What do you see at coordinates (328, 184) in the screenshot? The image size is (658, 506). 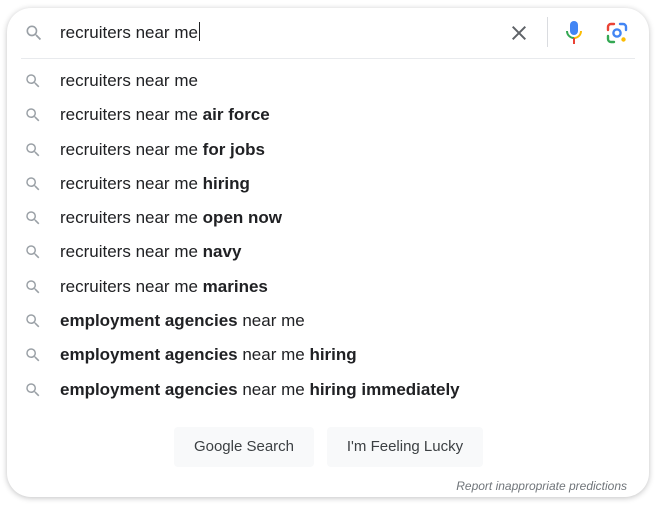 I see `suggestion-item: recruiters near me hiring` at bounding box center [328, 184].